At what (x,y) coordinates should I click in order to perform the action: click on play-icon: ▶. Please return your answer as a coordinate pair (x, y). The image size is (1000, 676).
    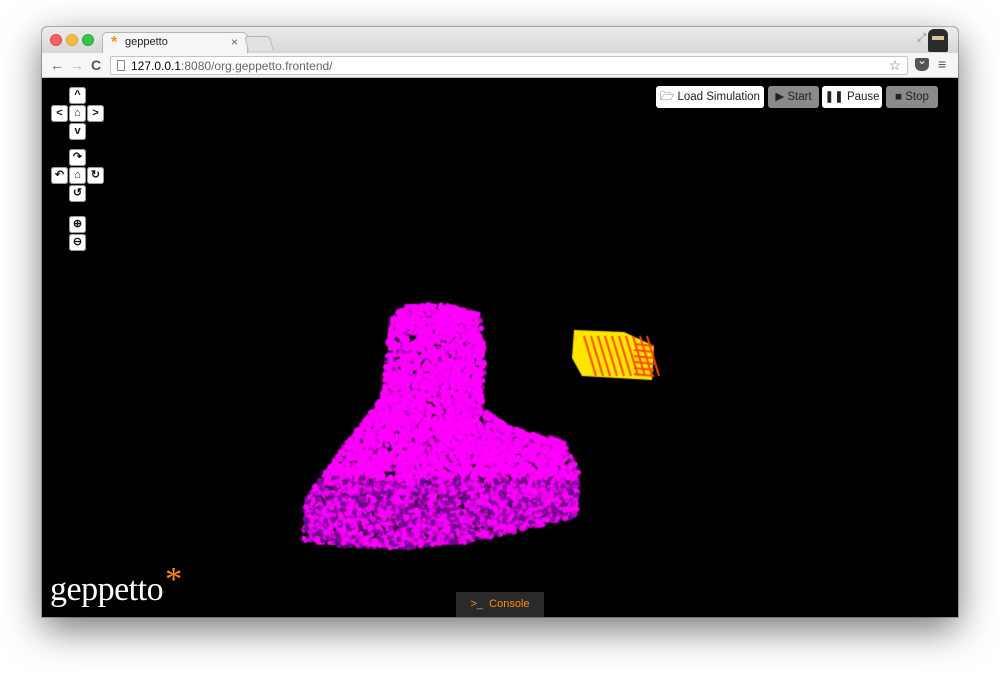
    Looking at the image, I should click on (780, 97).